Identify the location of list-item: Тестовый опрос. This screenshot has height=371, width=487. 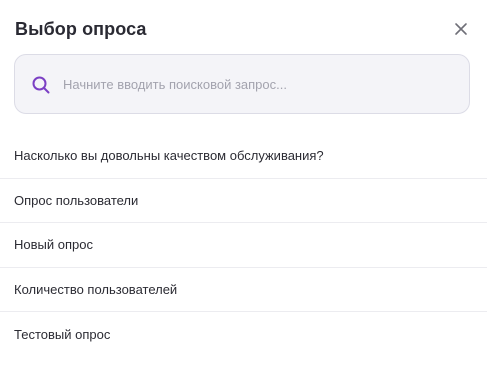
(243, 334).